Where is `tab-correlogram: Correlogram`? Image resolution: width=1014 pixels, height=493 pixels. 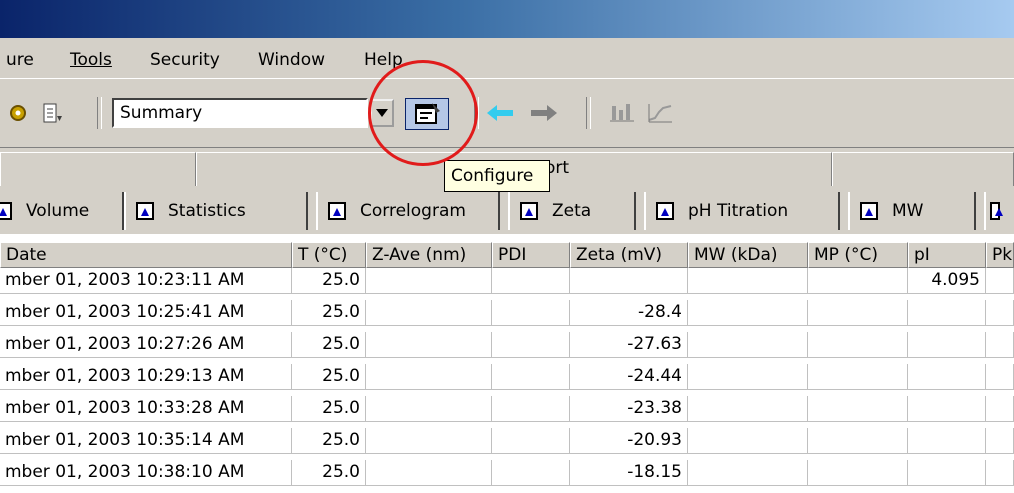
tab-correlogram: Correlogram is located at coordinates (408, 211).